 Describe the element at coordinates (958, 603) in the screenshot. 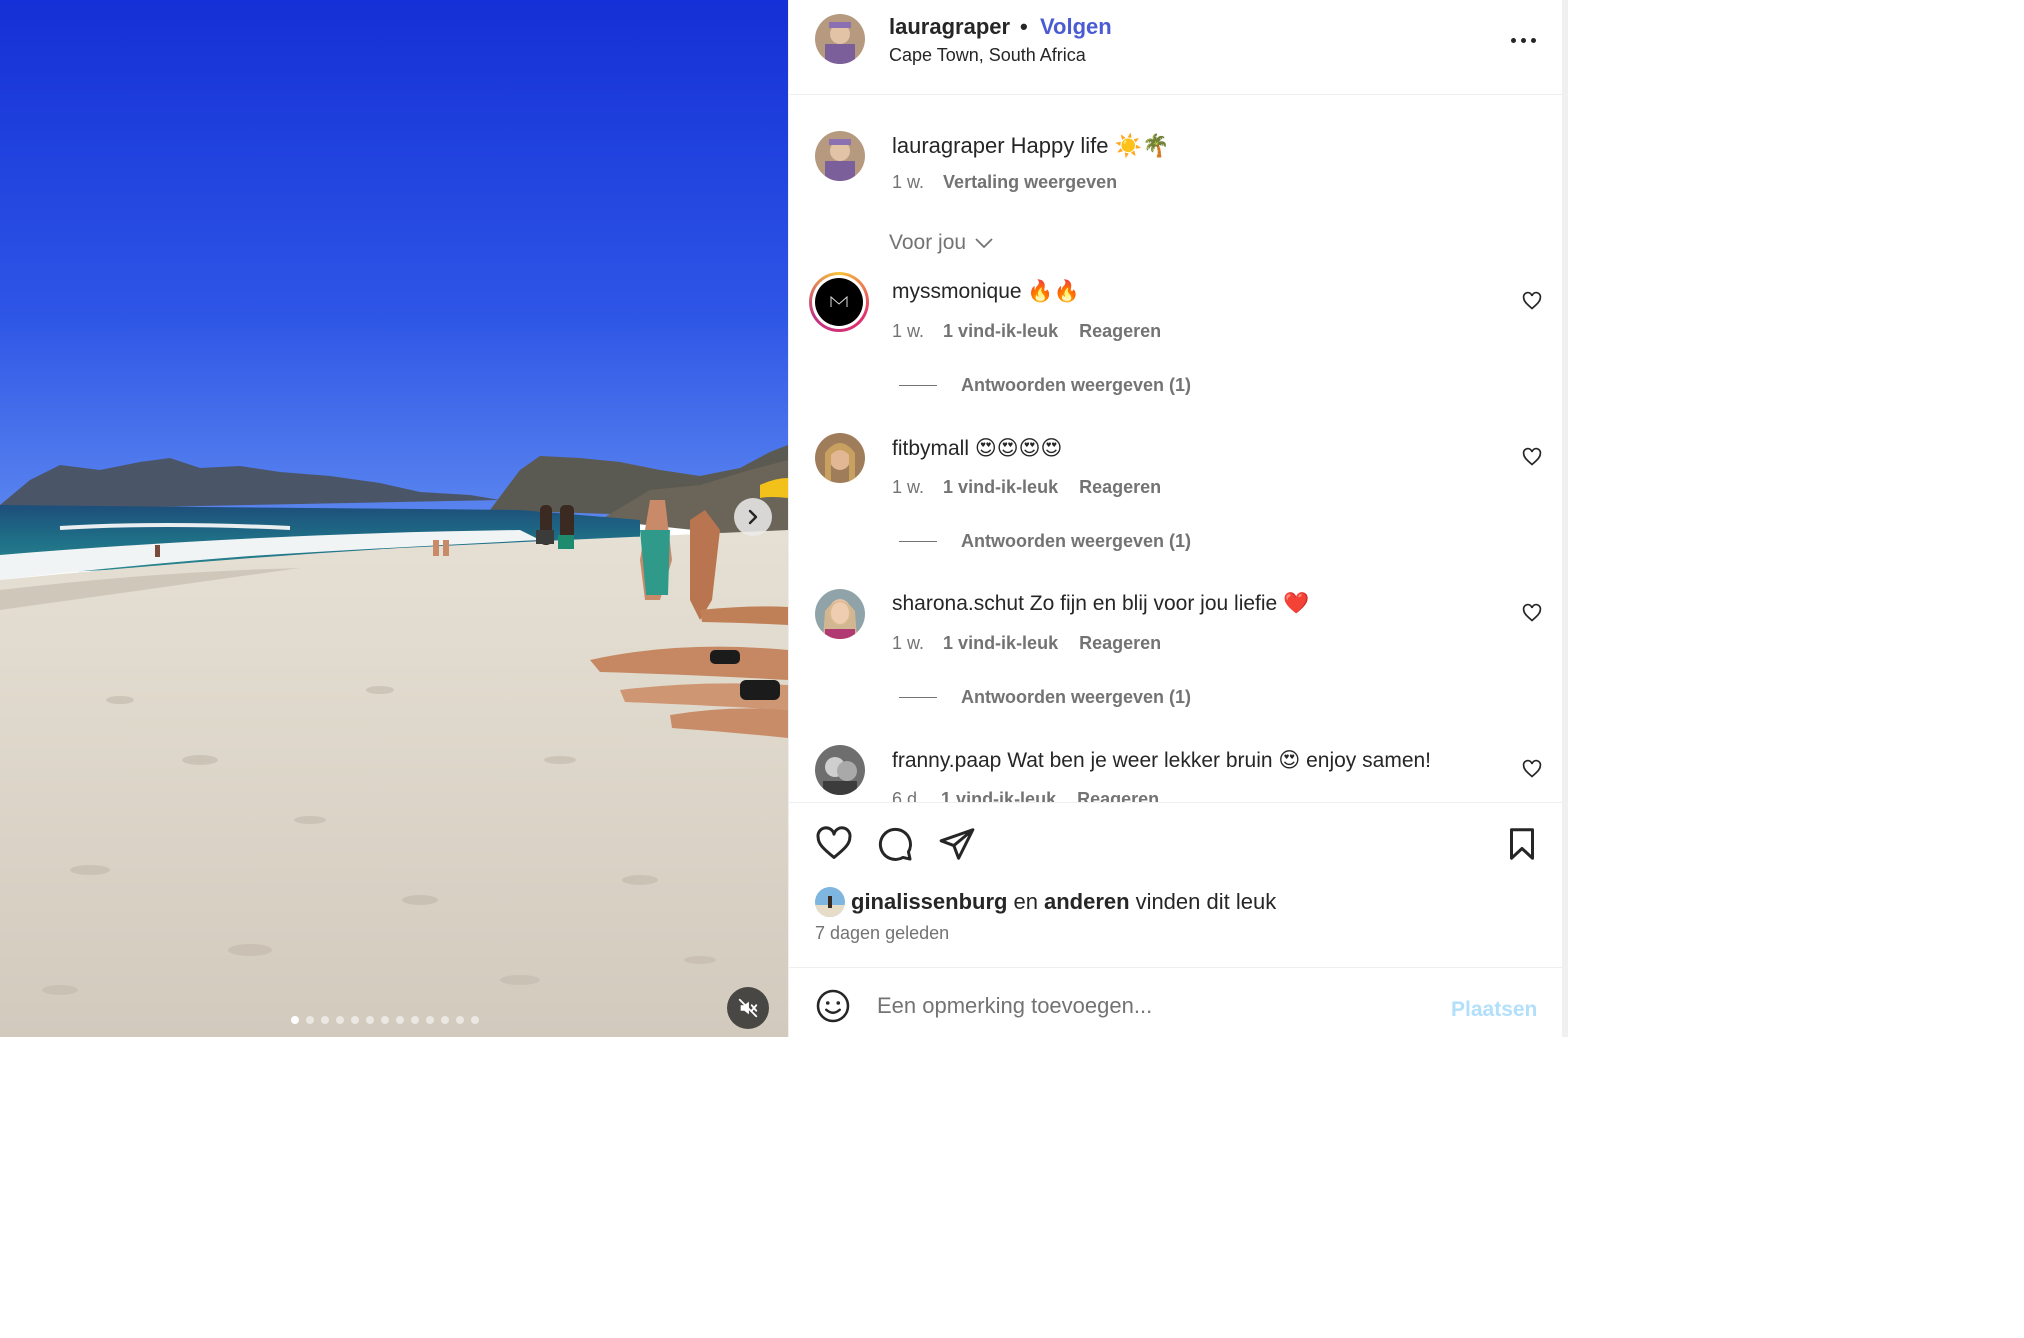

I see `comment-username: sharona.schut` at that location.